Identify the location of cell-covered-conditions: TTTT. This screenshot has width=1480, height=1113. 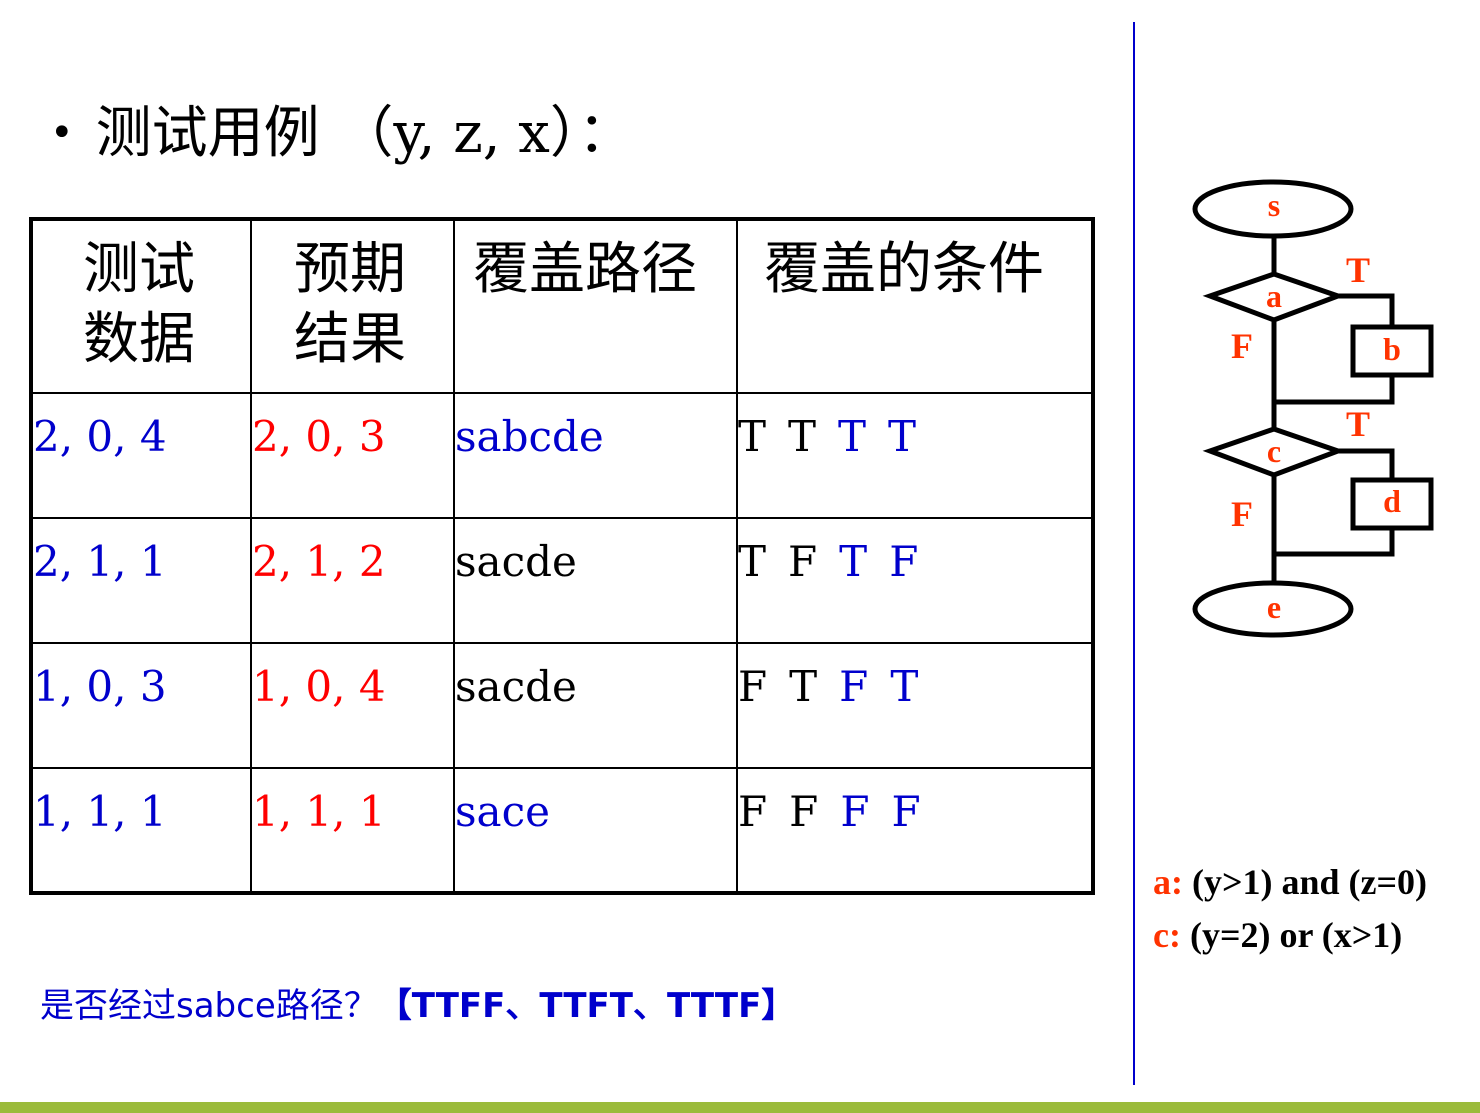
(915, 455).